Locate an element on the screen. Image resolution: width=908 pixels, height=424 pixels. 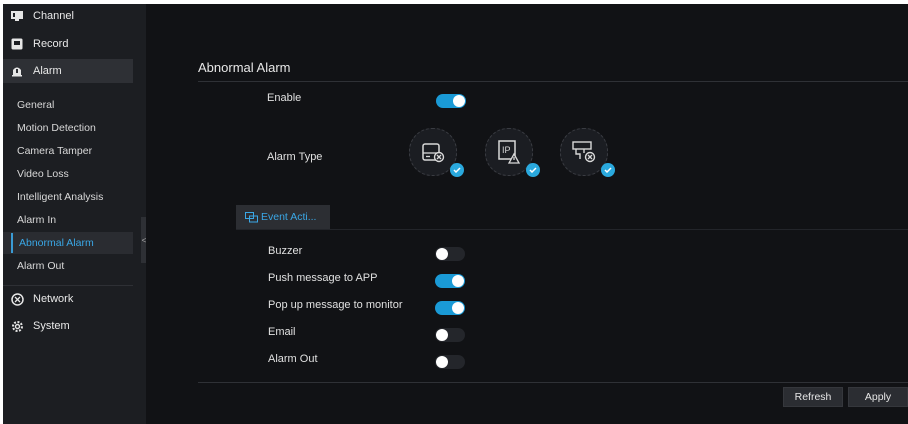
refresh-button: Refresh is located at coordinates (813, 397).